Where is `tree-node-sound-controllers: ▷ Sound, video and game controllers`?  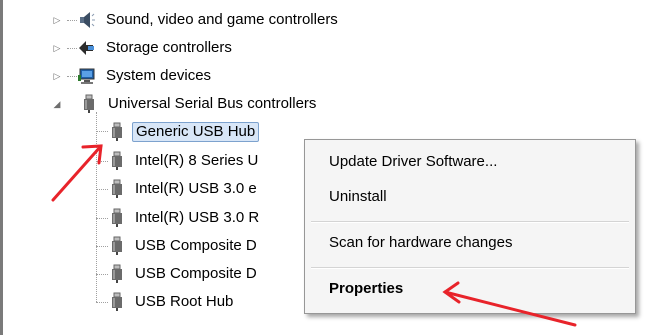 tree-node-sound-controllers: ▷ Sound, video and game controllers is located at coordinates (217, 20).